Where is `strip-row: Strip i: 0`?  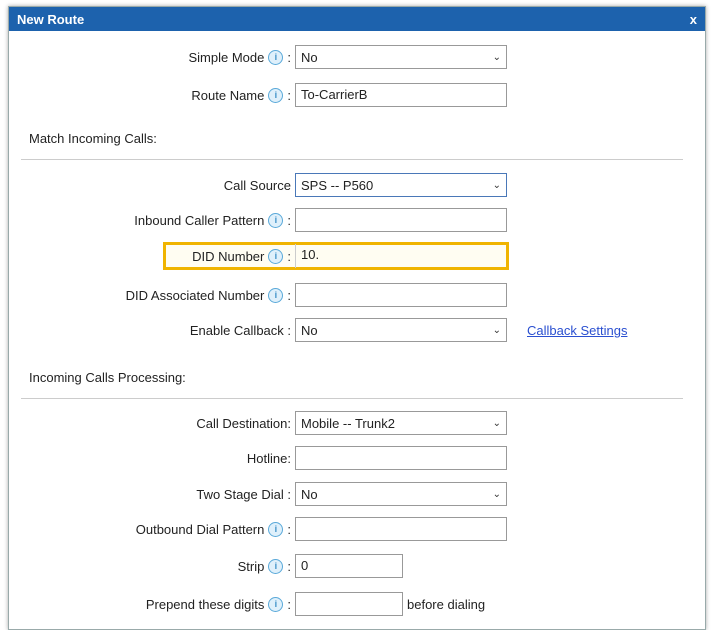
strip-row: Strip i: 0 is located at coordinates (357, 567).